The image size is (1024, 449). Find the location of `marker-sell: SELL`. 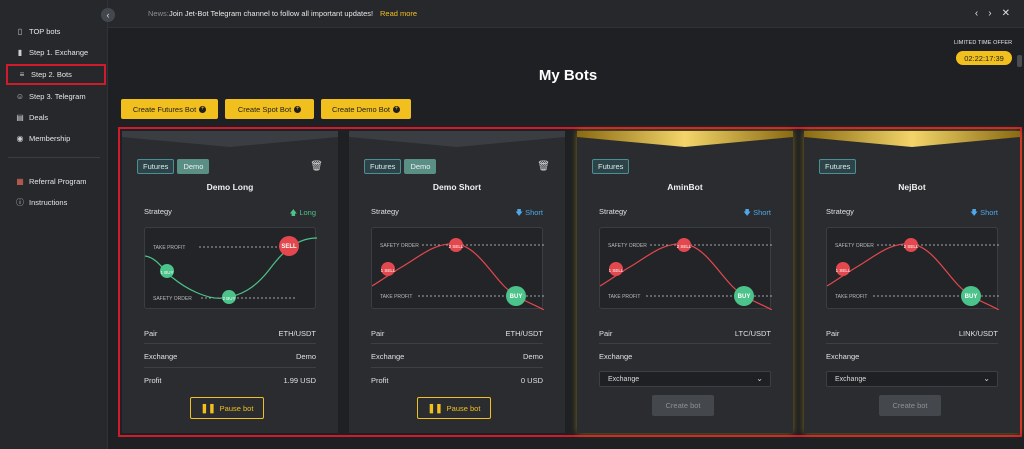

marker-sell: SELL is located at coordinates (289, 247).